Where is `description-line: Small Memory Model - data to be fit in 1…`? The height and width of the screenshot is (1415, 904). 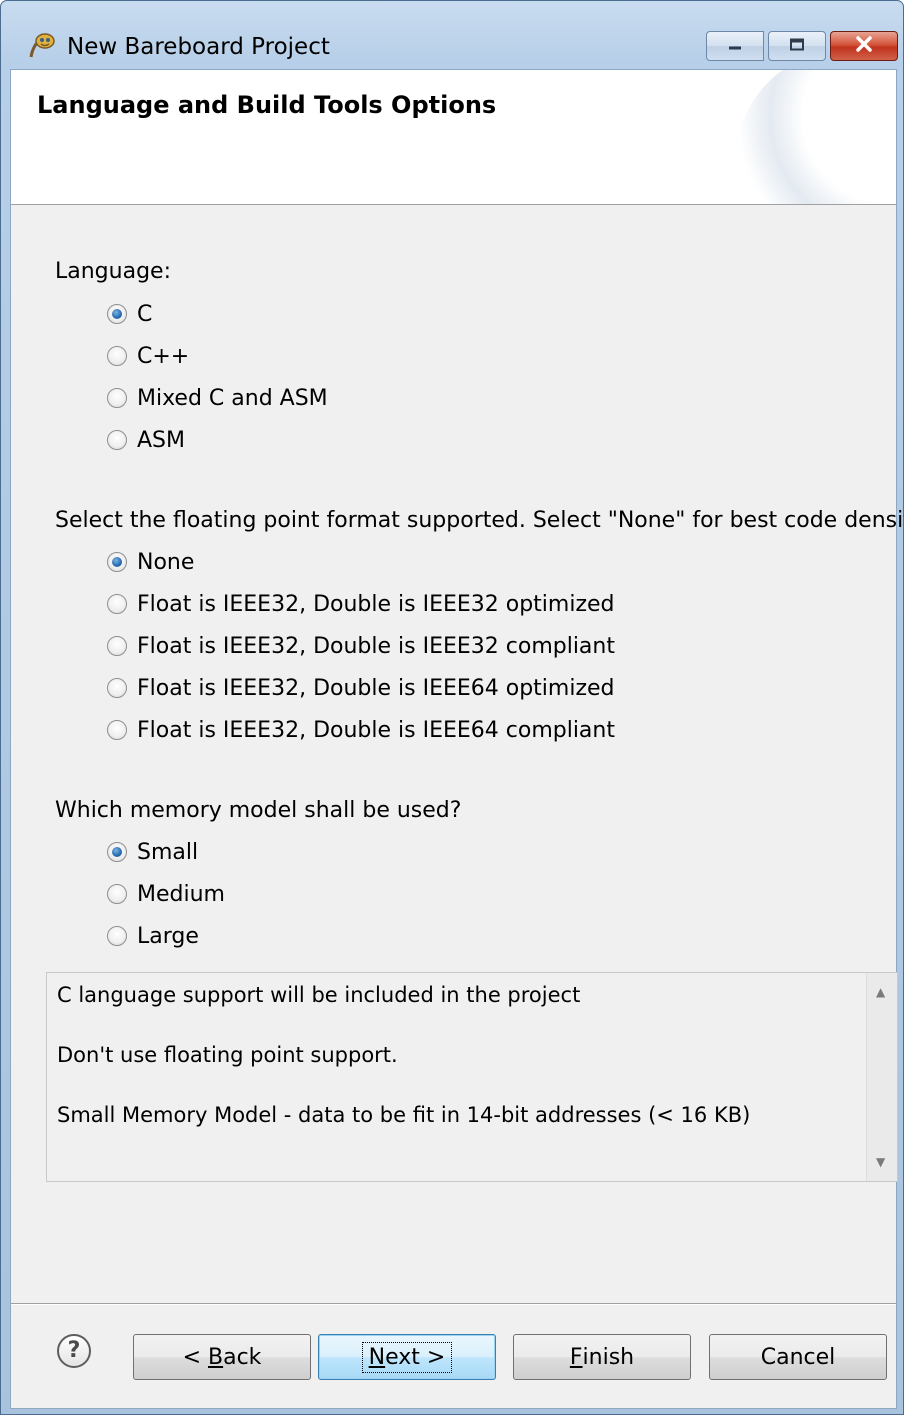
description-line: Small Memory Model - data to be fit in 1… is located at coordinates (404, 1115).